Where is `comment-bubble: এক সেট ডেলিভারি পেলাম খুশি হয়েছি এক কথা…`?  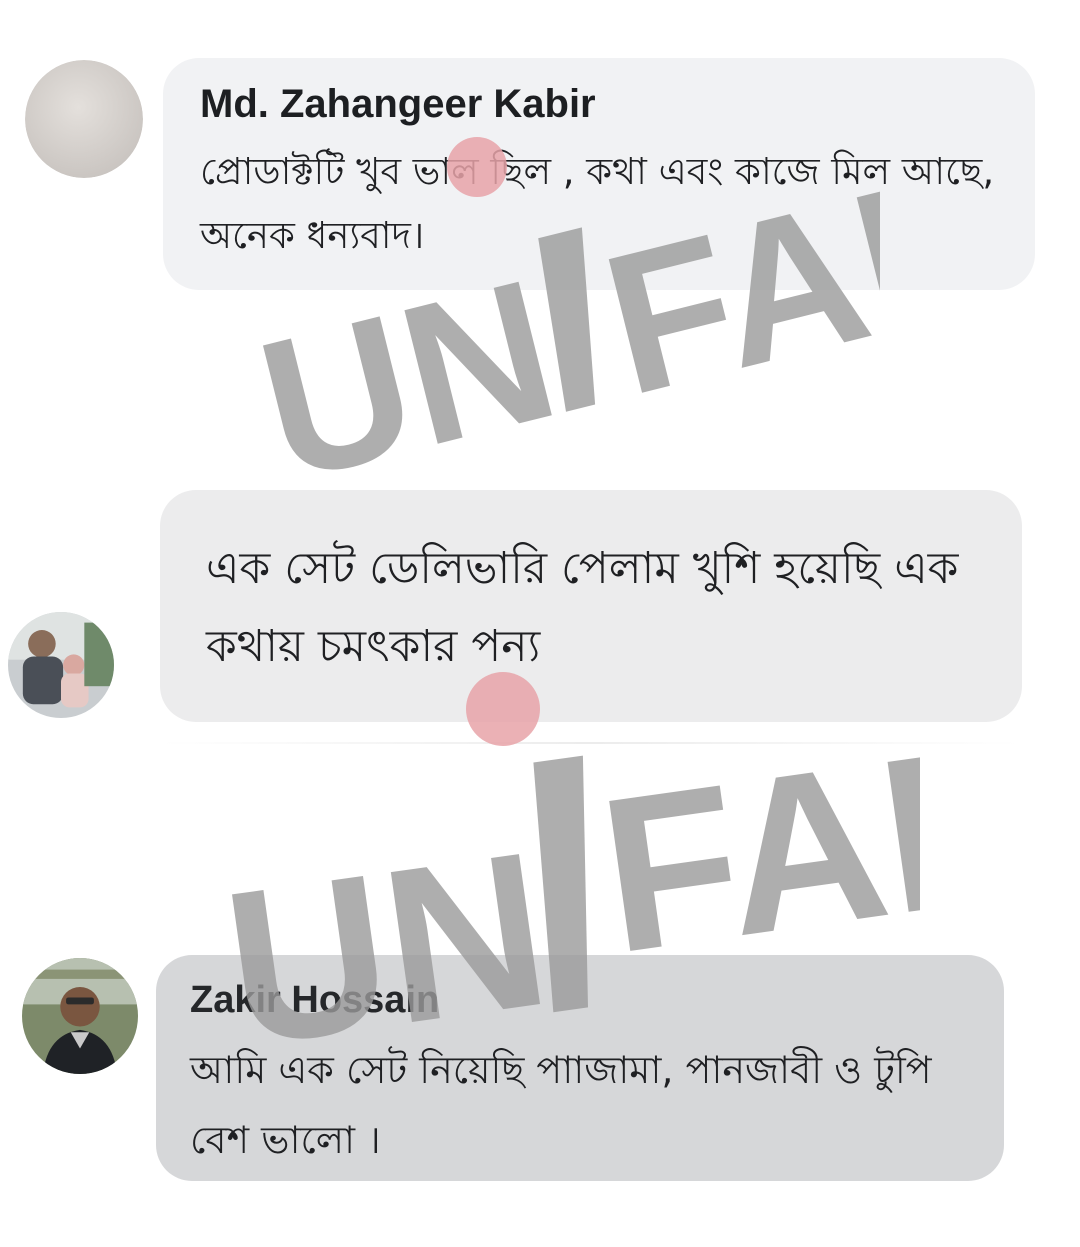
comment-bubble: এক সেট ডেলিভারি পেলাম খুশি হয়েছি এক কথা… is located at coordinates (591, 606).